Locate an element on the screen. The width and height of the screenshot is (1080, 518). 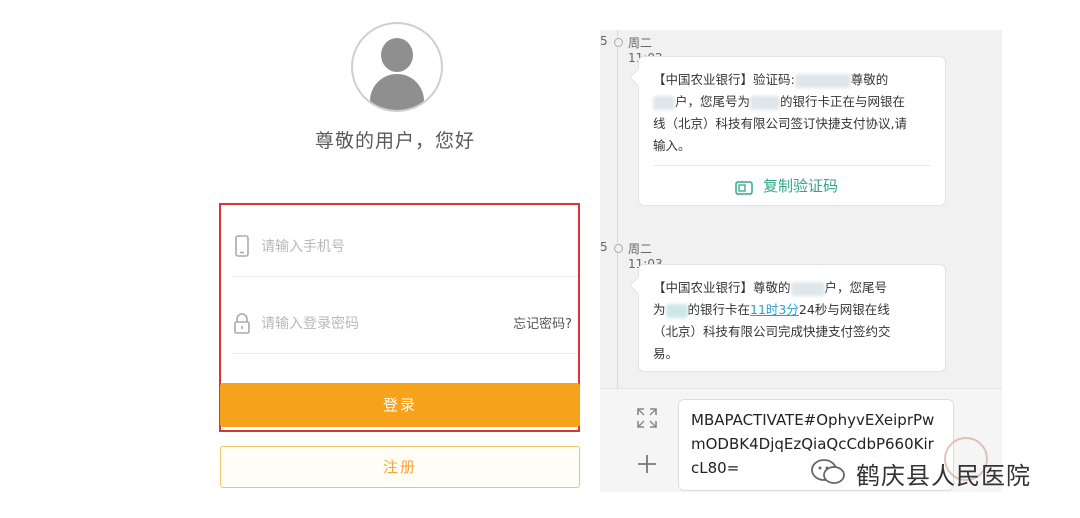
user-avatar-icon is located at coordinates (397, 67).